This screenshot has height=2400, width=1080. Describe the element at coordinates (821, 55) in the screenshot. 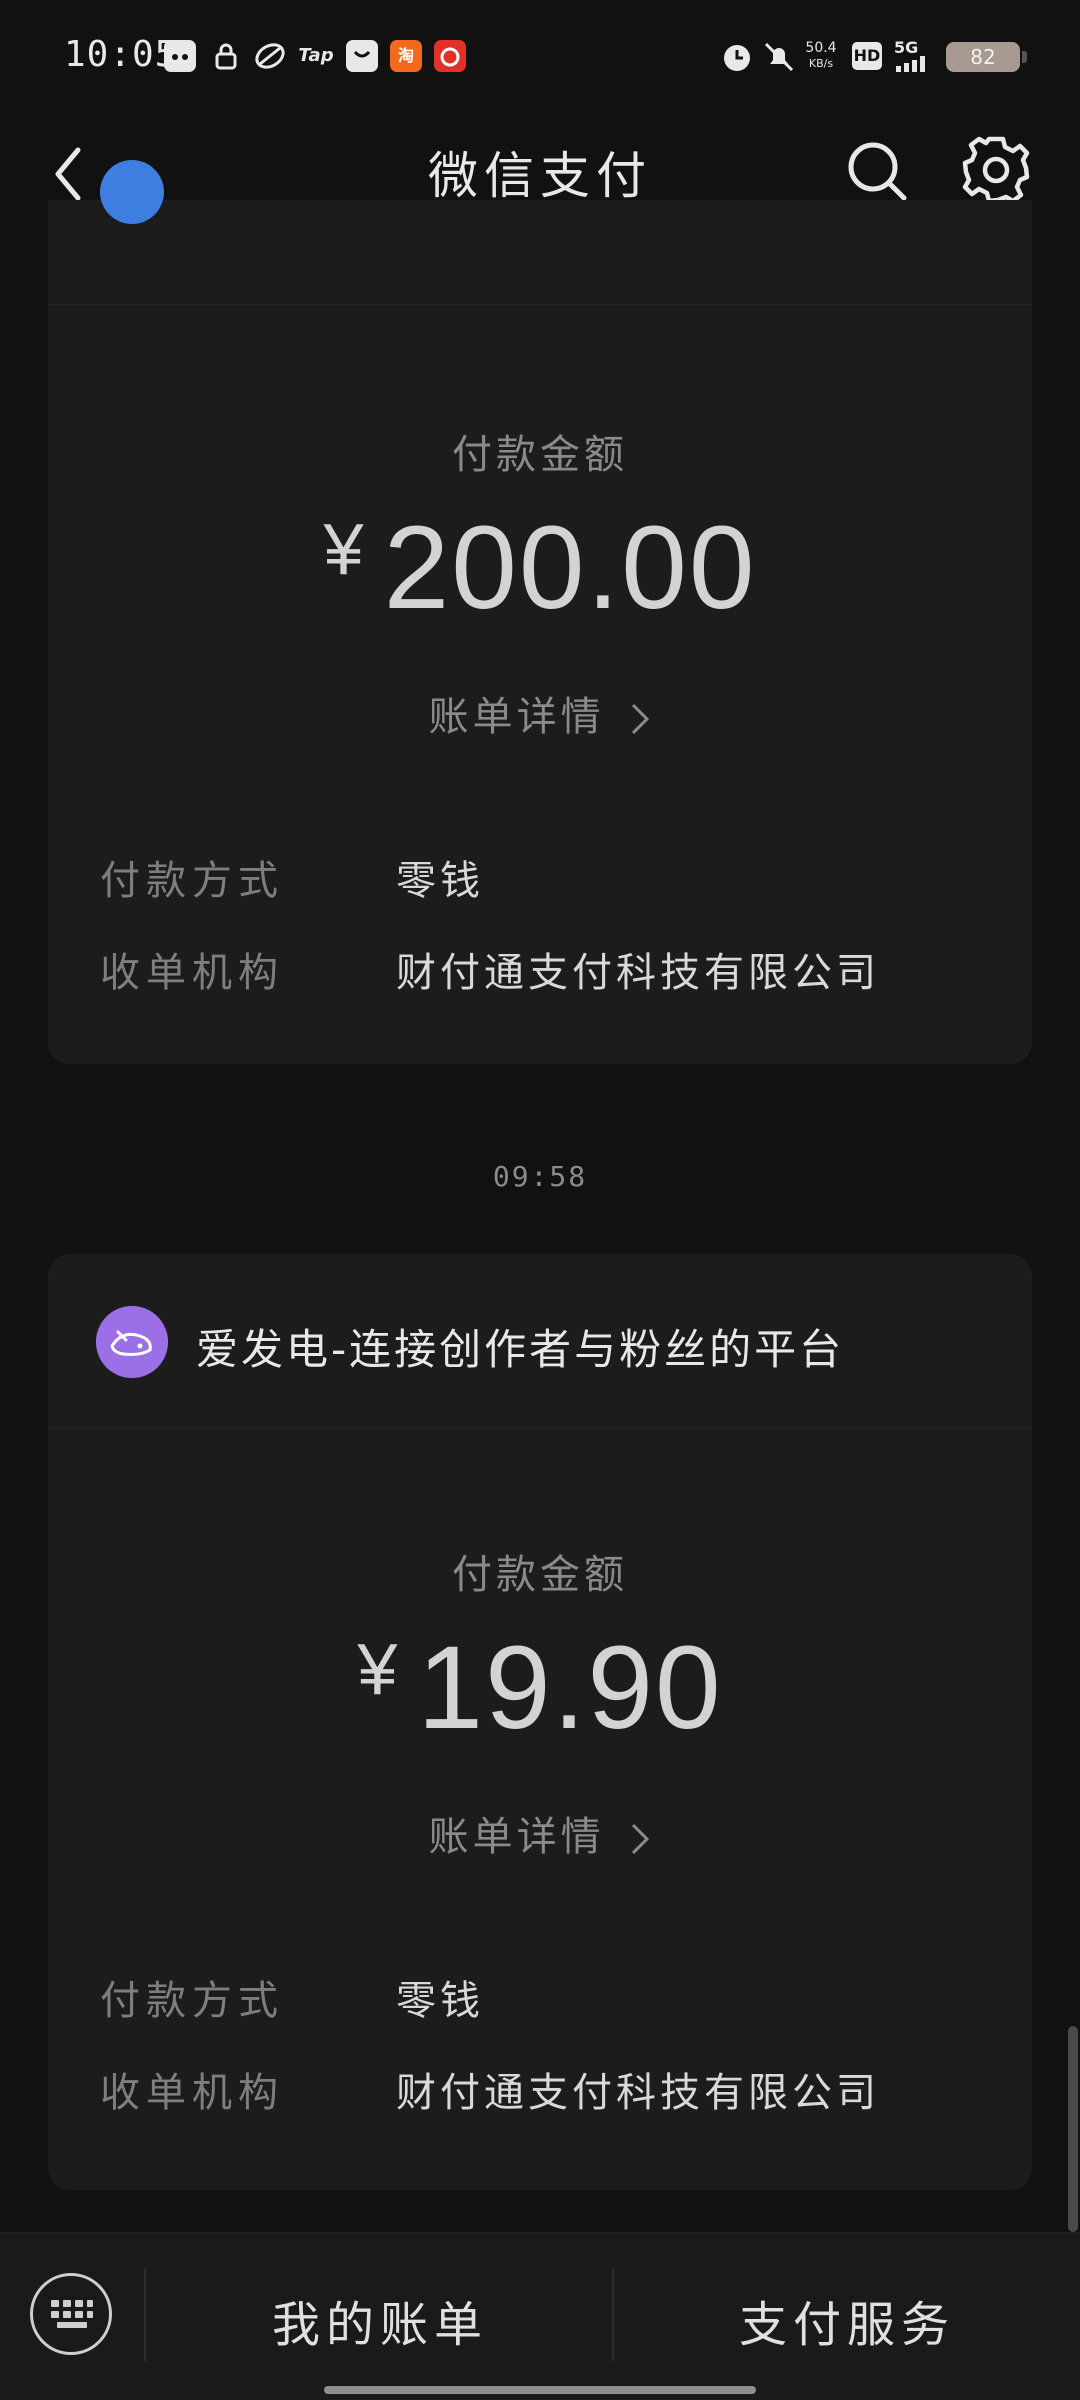

I see `network-speed: 50.4 KB/s` at that location.